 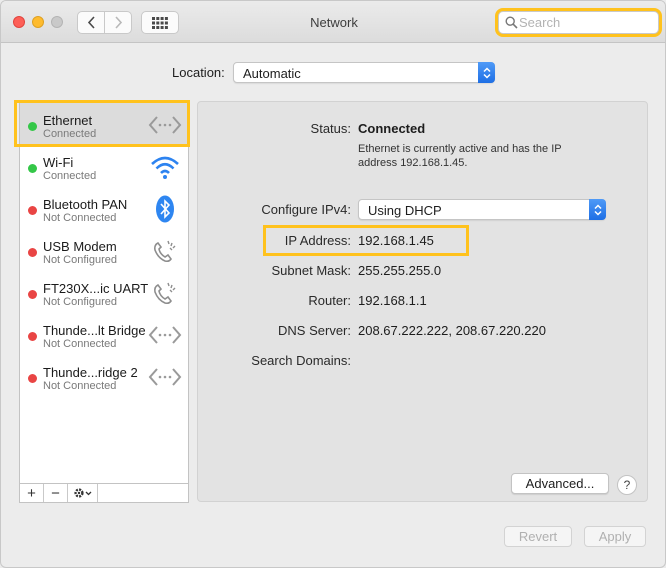 I want to click on dns-server-value: 208.67.222.222, 208.67.220.220, so click(x=452, y=330).